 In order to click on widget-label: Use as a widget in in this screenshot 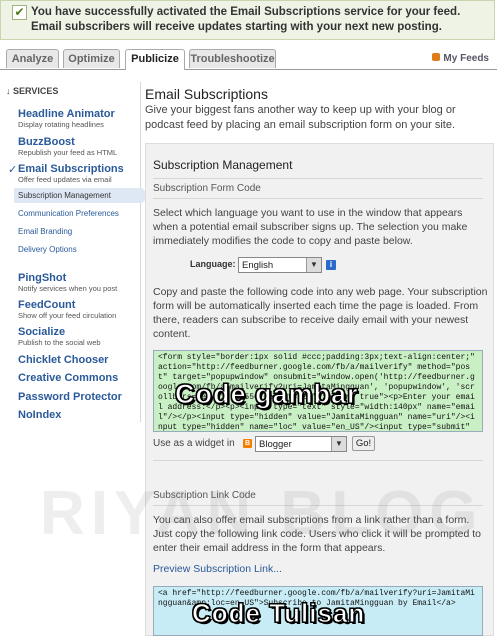, I will do `click(194, 443)`.